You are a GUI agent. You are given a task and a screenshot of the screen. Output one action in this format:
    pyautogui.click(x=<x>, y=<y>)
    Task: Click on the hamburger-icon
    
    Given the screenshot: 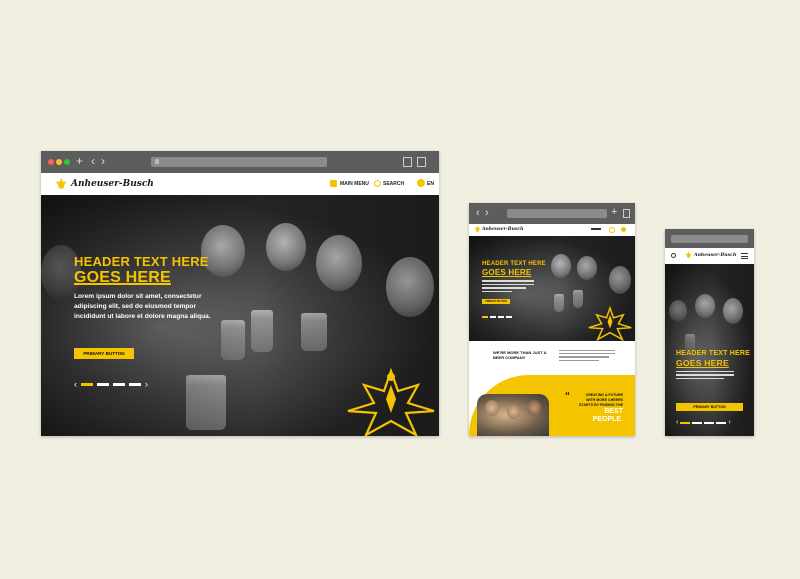 What is the action you would take?
    pyautogui.click(x=744, y=256)
    